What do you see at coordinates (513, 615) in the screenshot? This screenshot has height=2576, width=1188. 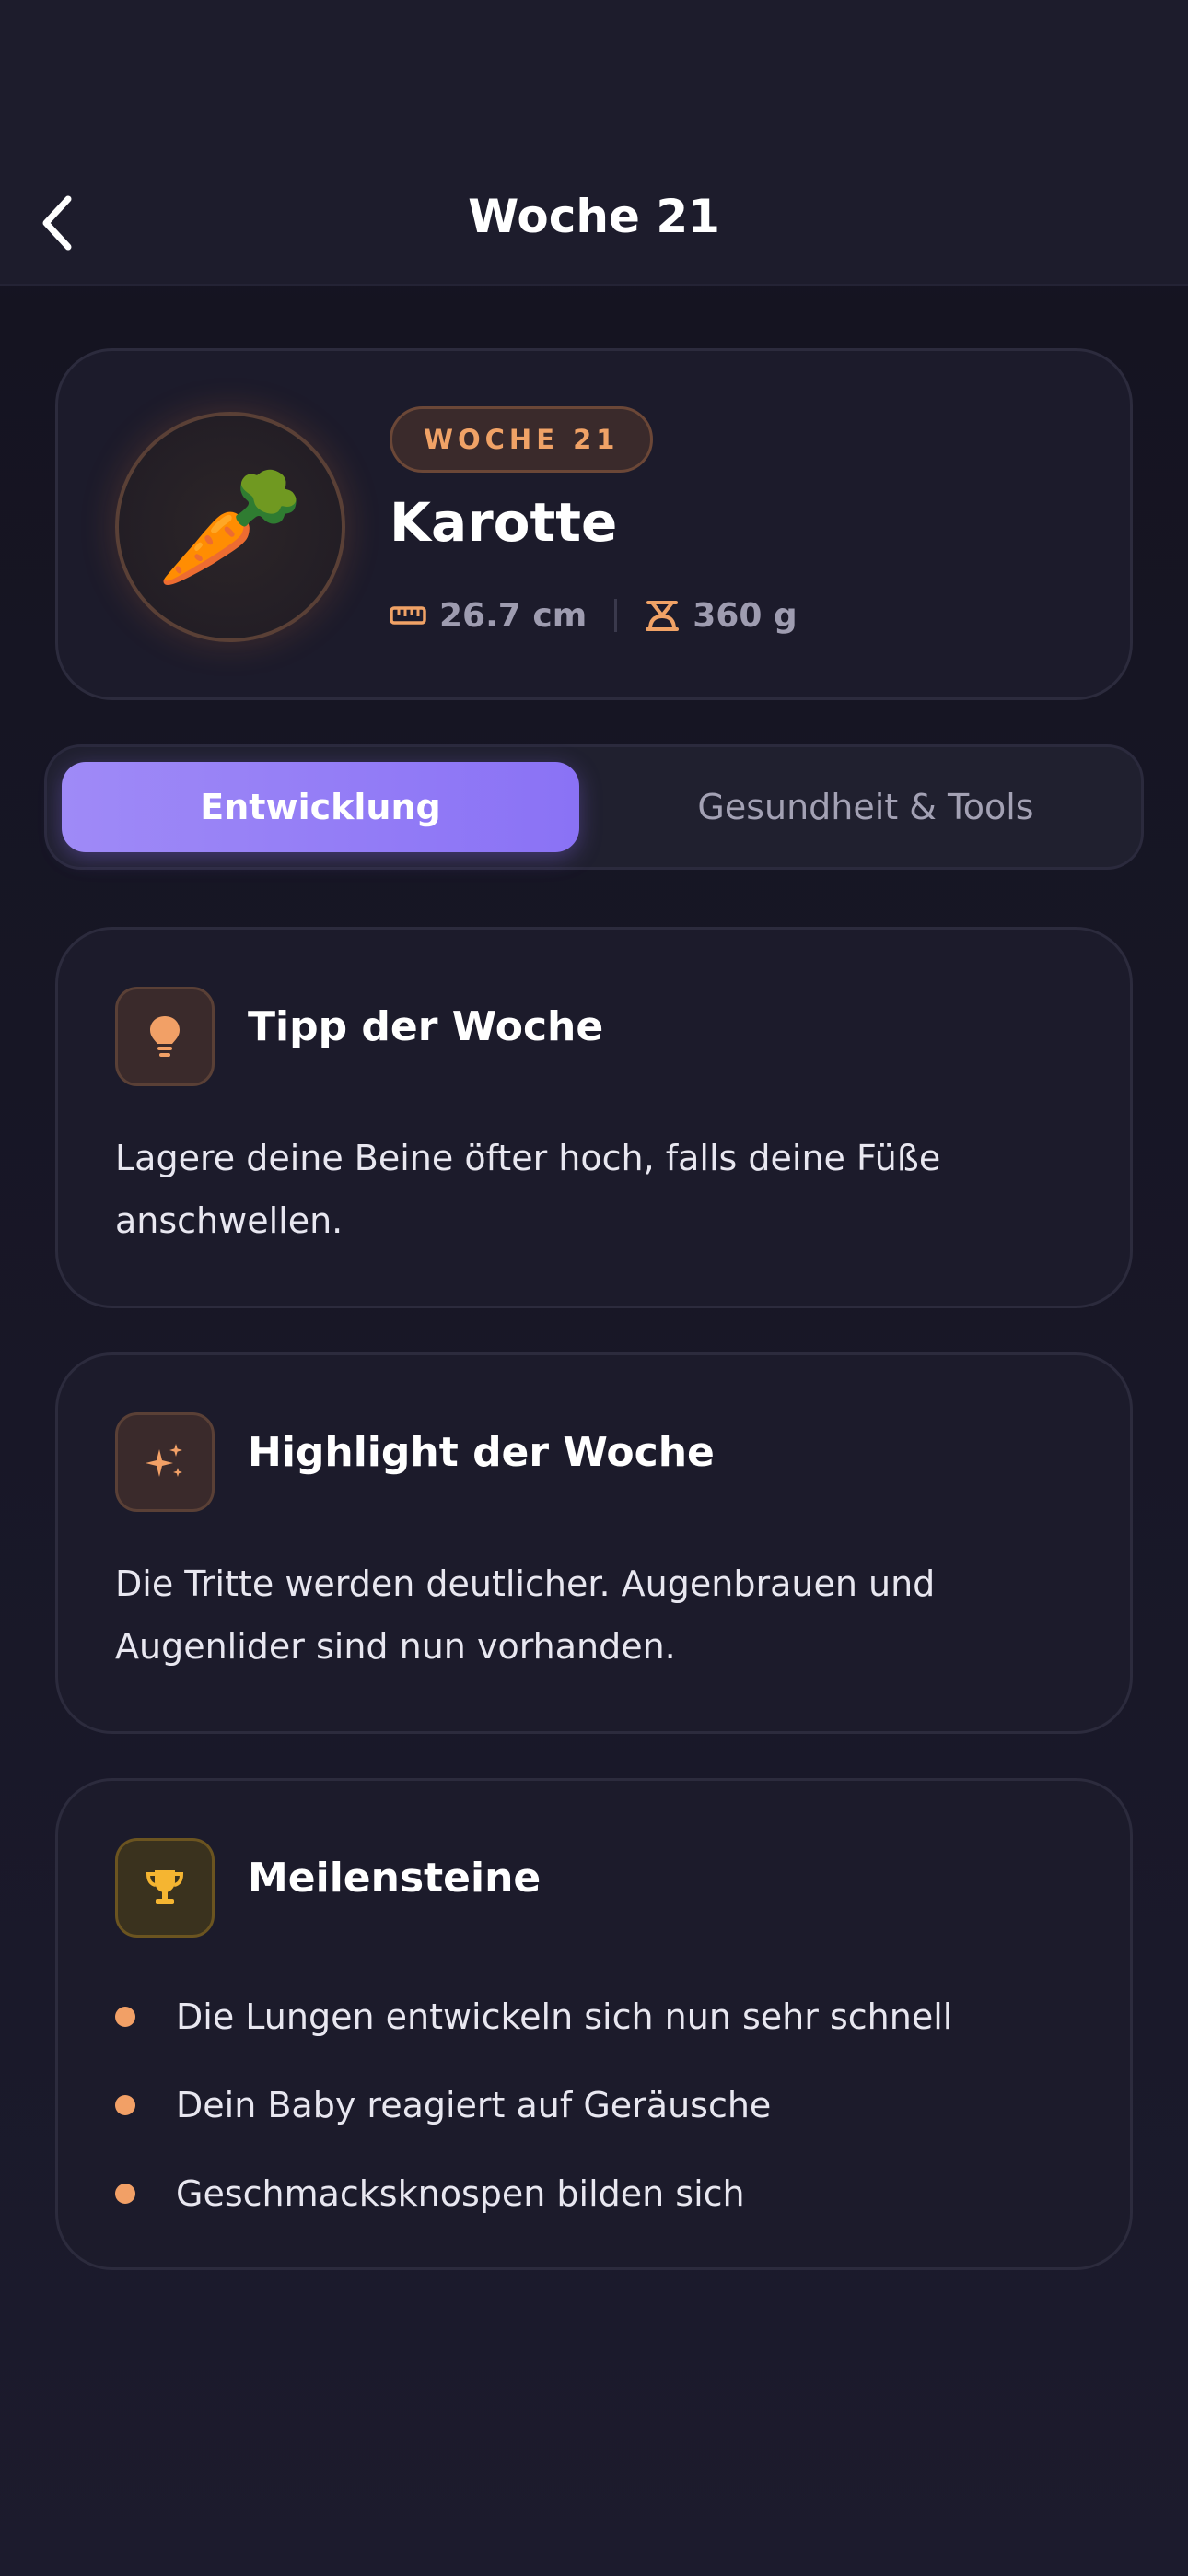 I see `length-value: 26.7 cm` at bounding box center [513, 615].